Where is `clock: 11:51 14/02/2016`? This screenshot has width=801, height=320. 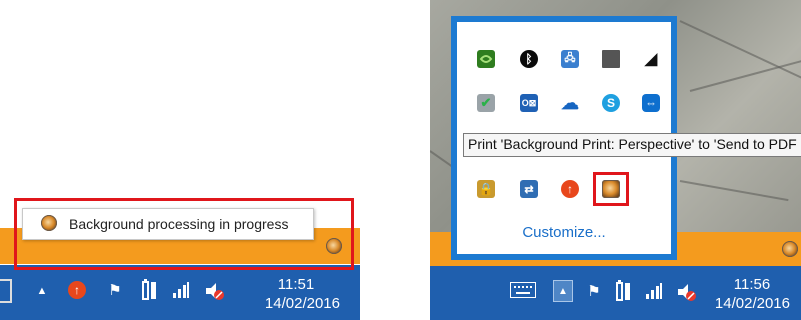 clock: 11:51 14/02/2016 is located at coordinates (288, 294).